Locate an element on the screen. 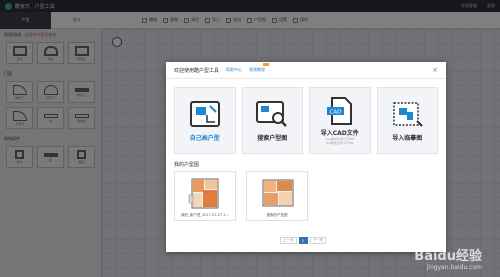 This screenshot has width=500, height=277. cad-size-hint: dwg格式文件小于8M dxf格式文件小于8M is located at coordinates (340, 140).